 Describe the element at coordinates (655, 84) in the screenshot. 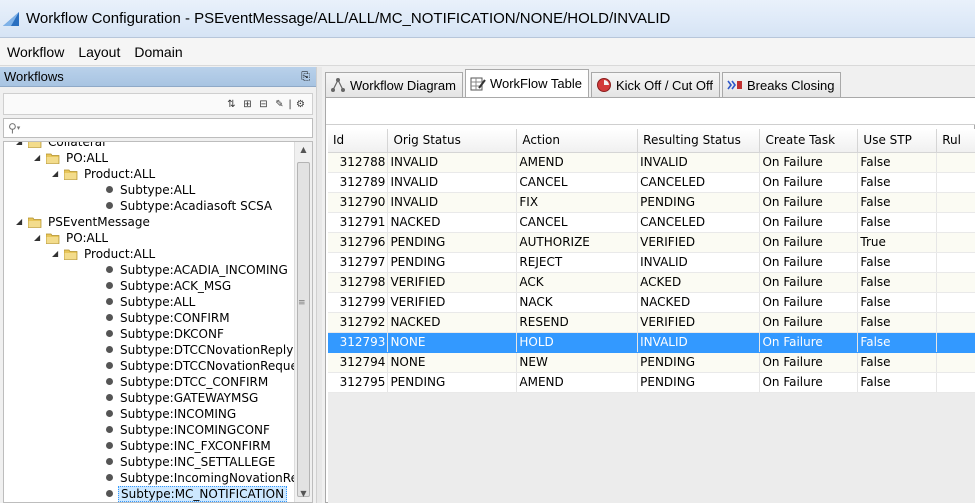

I see `tab-kick-off-cut-off: Kick Off / Cut Off` at that location.